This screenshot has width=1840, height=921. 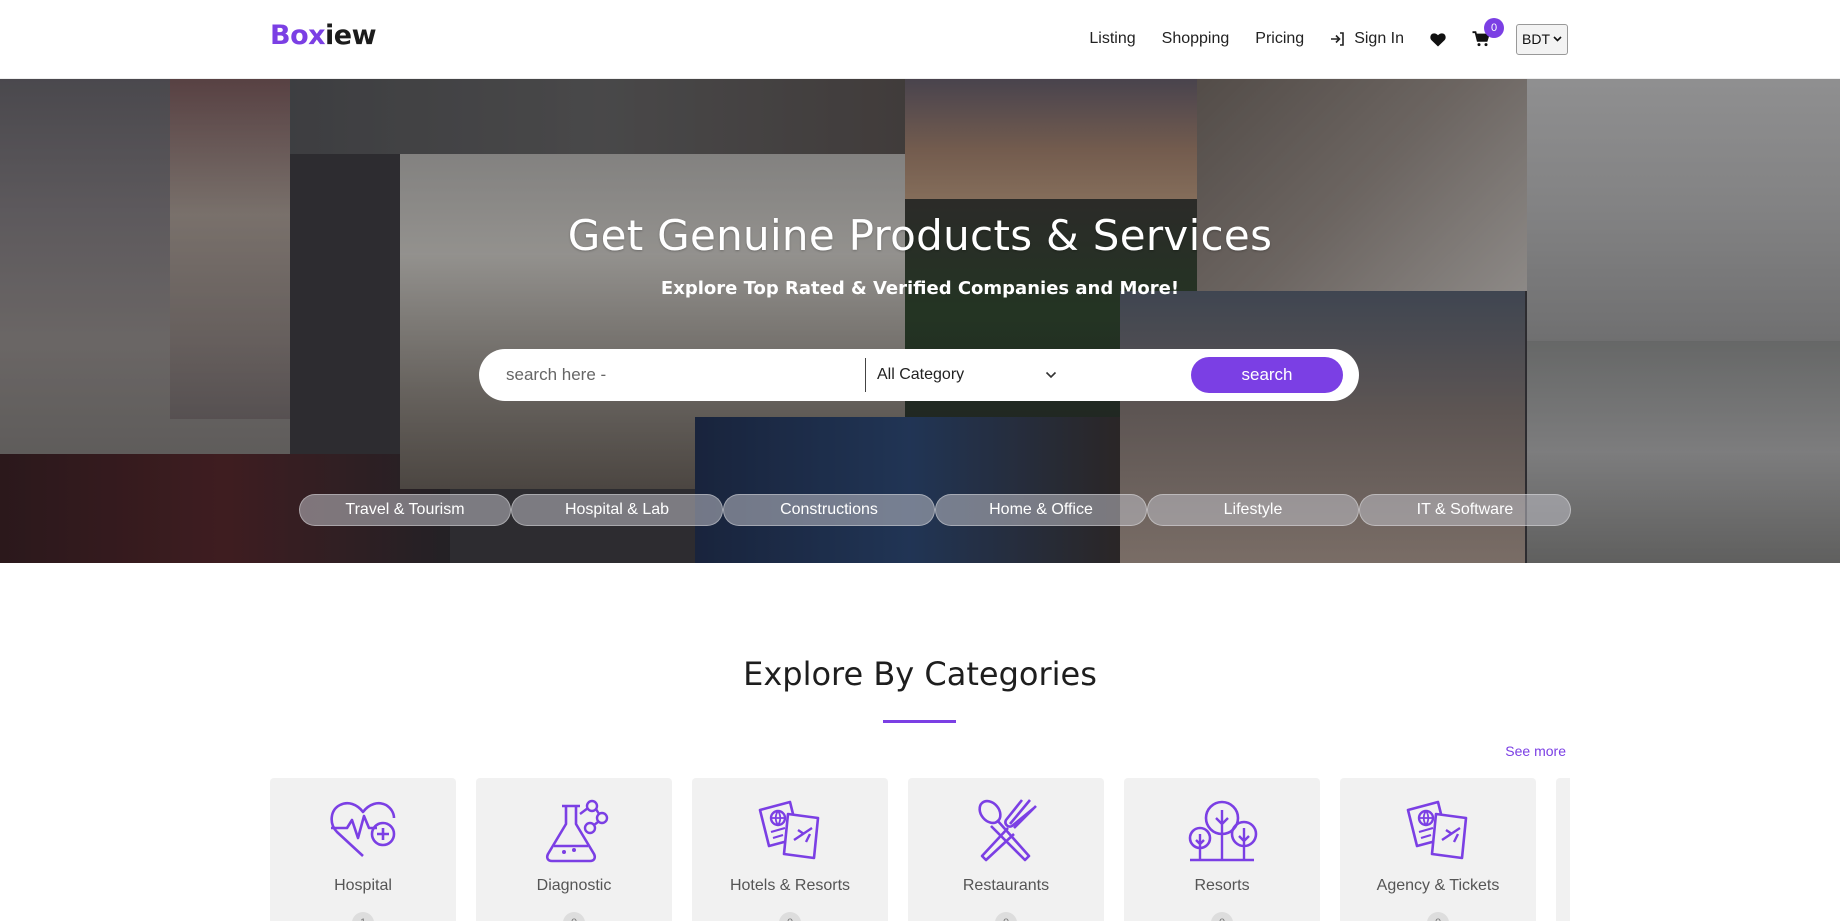 What do you see at coordinates (1006, 885) in the screenshot?
I see `category-label: Restaurants` at bounding box center [1006, 885].